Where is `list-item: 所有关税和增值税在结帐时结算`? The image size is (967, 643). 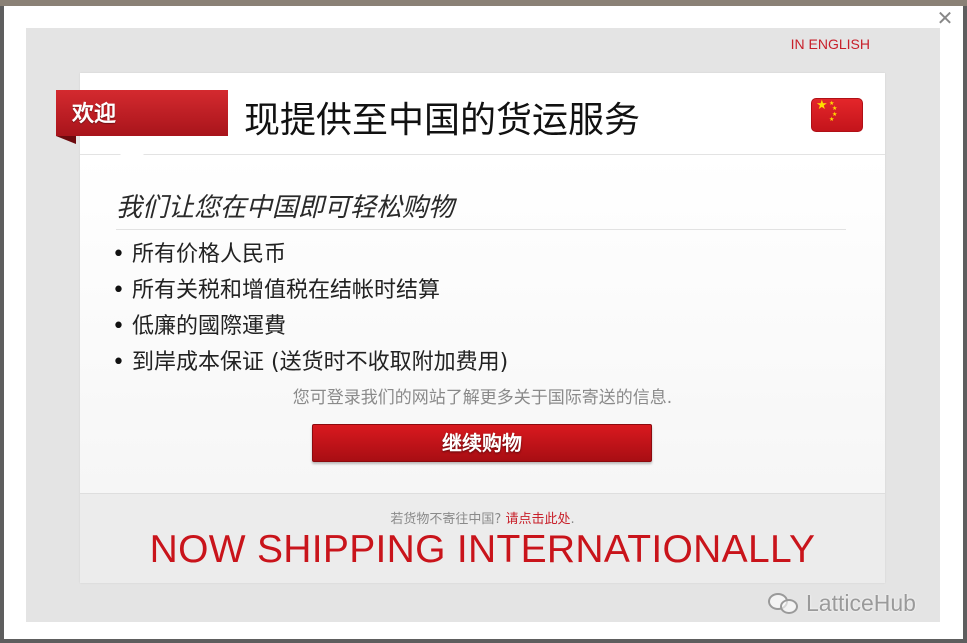 list-item: 所有关税和增值税在结帐时结算 is located at coordinates (310, 291).